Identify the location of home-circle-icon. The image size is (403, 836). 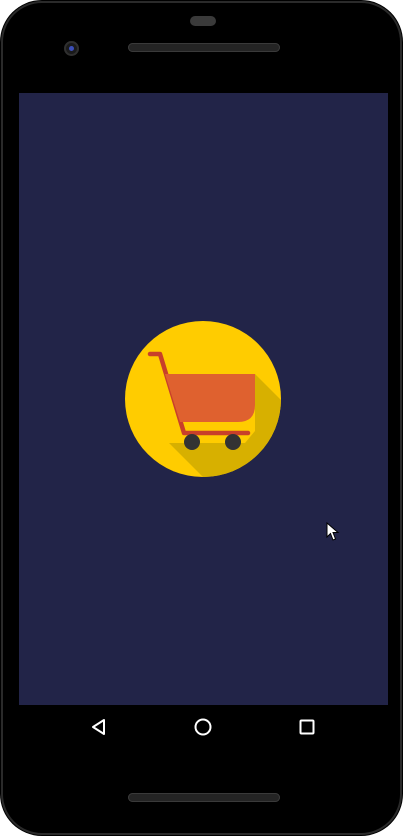
(203, 727).